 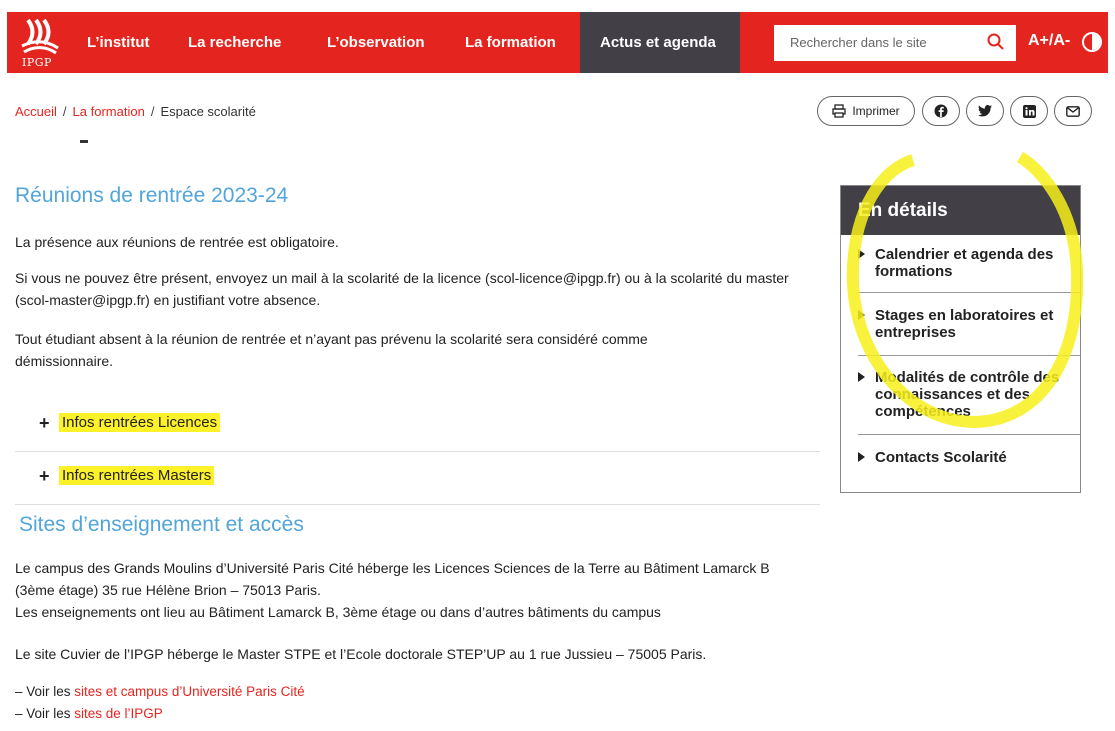 I want to click on print-button: Imprimer, so click(x=866, y=111).